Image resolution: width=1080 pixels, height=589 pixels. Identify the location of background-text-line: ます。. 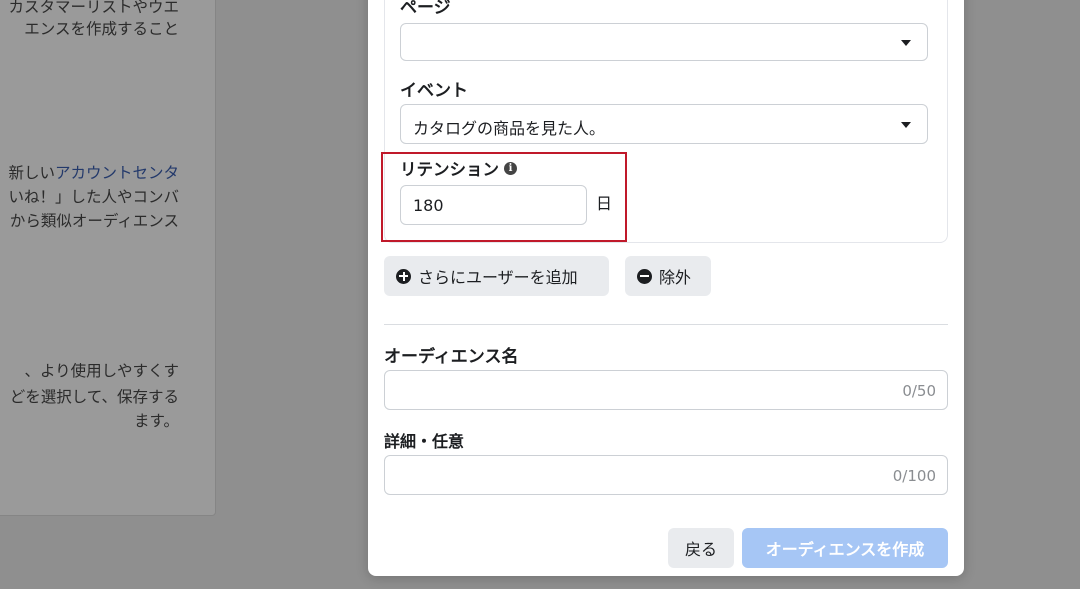
(156, 421).